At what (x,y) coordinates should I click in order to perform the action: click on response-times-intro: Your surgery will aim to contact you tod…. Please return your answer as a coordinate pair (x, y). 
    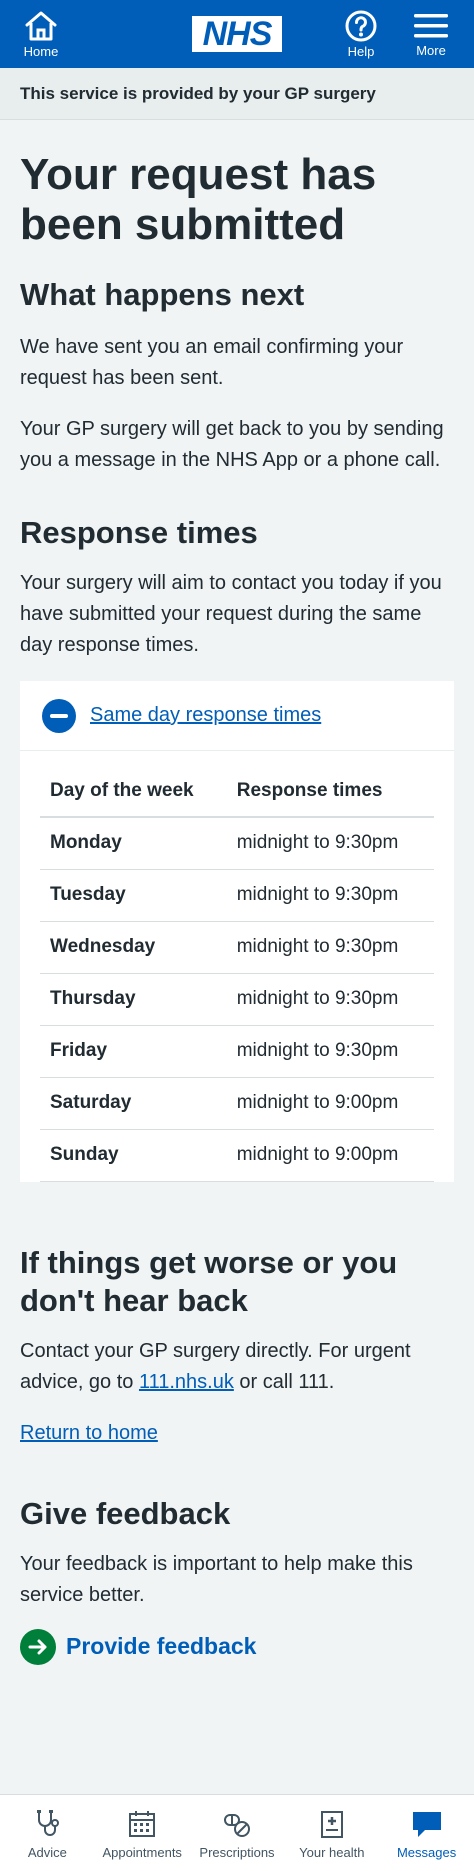
    Looking at the image, I should click on (231, 614).